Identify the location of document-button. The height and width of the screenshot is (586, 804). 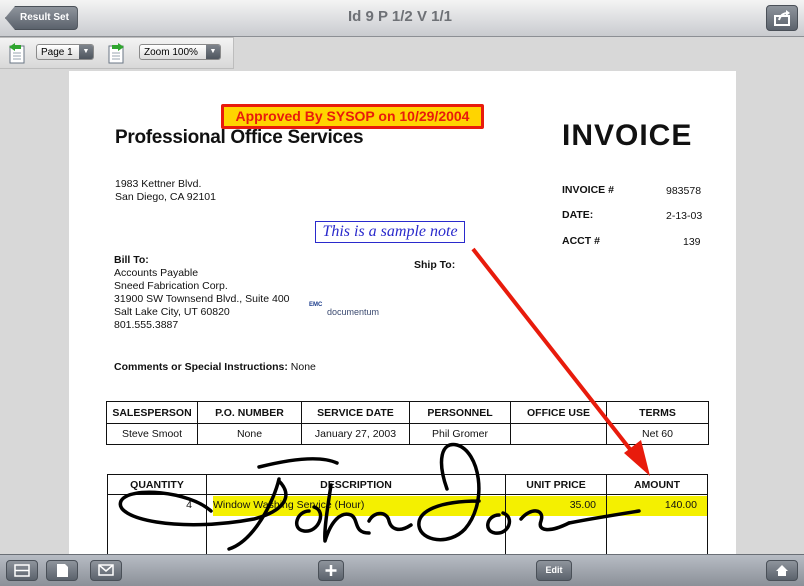
(62, 570).